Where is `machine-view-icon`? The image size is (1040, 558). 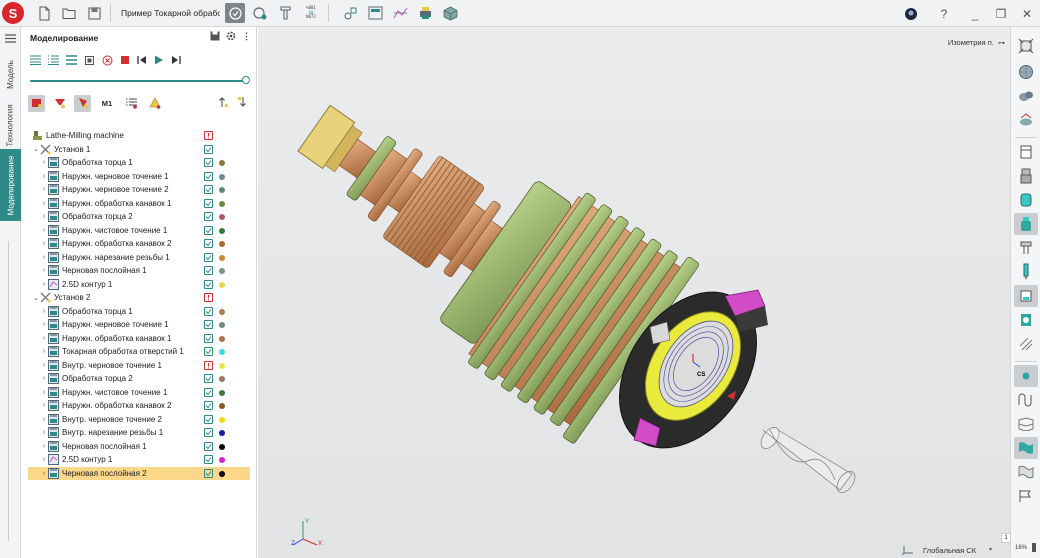
machine-view-icon is located at coordinates (1026, 296).